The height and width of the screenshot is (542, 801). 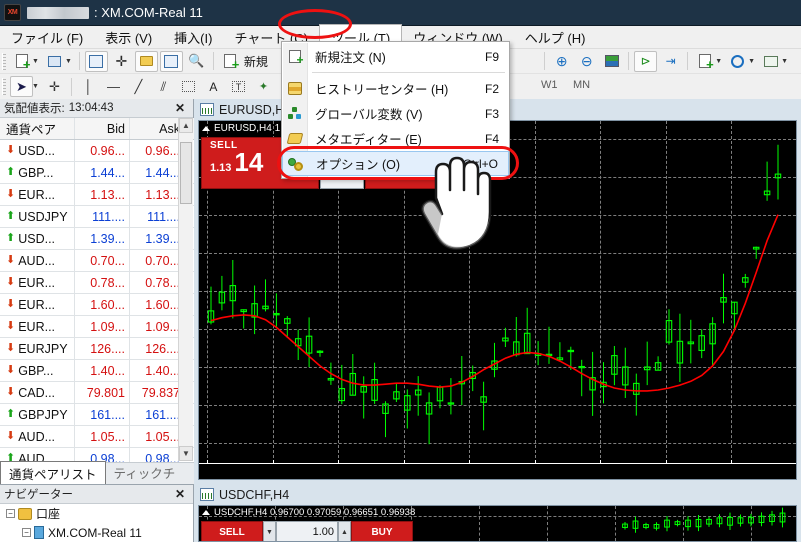 What do you see at coordinates (186, 173) in the screenshot?
I see `scrollbar-thumb` at bounding box center [186, 173].